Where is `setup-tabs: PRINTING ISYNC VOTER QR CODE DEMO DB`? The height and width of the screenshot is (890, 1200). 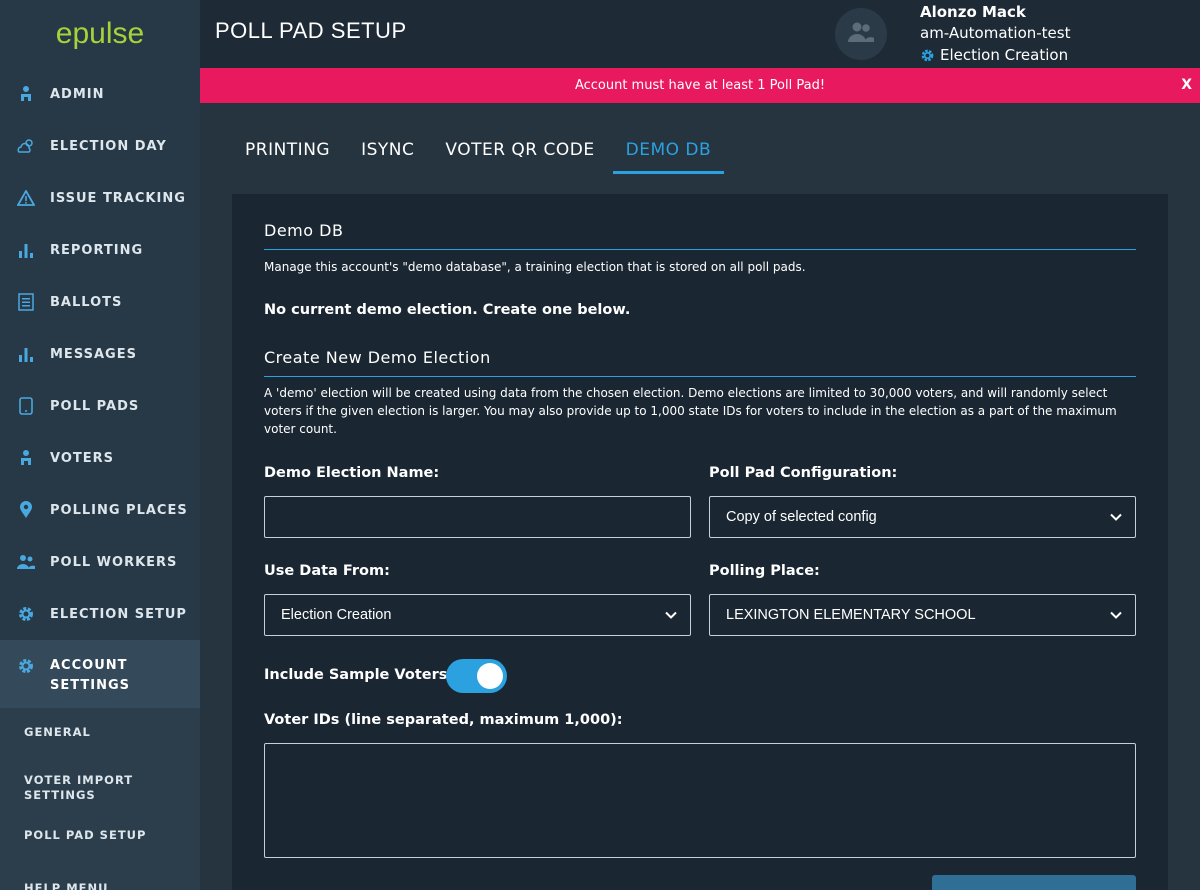
setup-tabs: PRINTING ISYNC VOTER QR CODE DEMO DB is located at coordinates (480, 152).